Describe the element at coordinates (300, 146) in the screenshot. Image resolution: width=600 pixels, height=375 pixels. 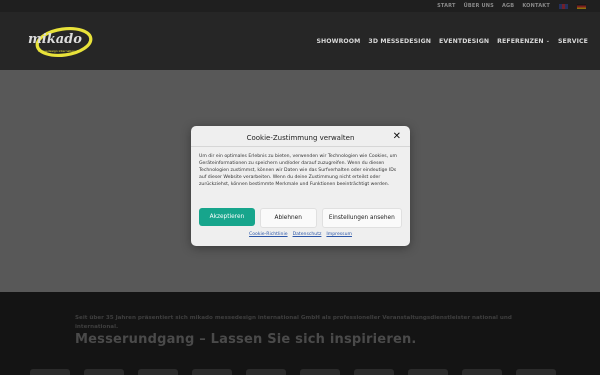
I see `dialog-divider` at that location.